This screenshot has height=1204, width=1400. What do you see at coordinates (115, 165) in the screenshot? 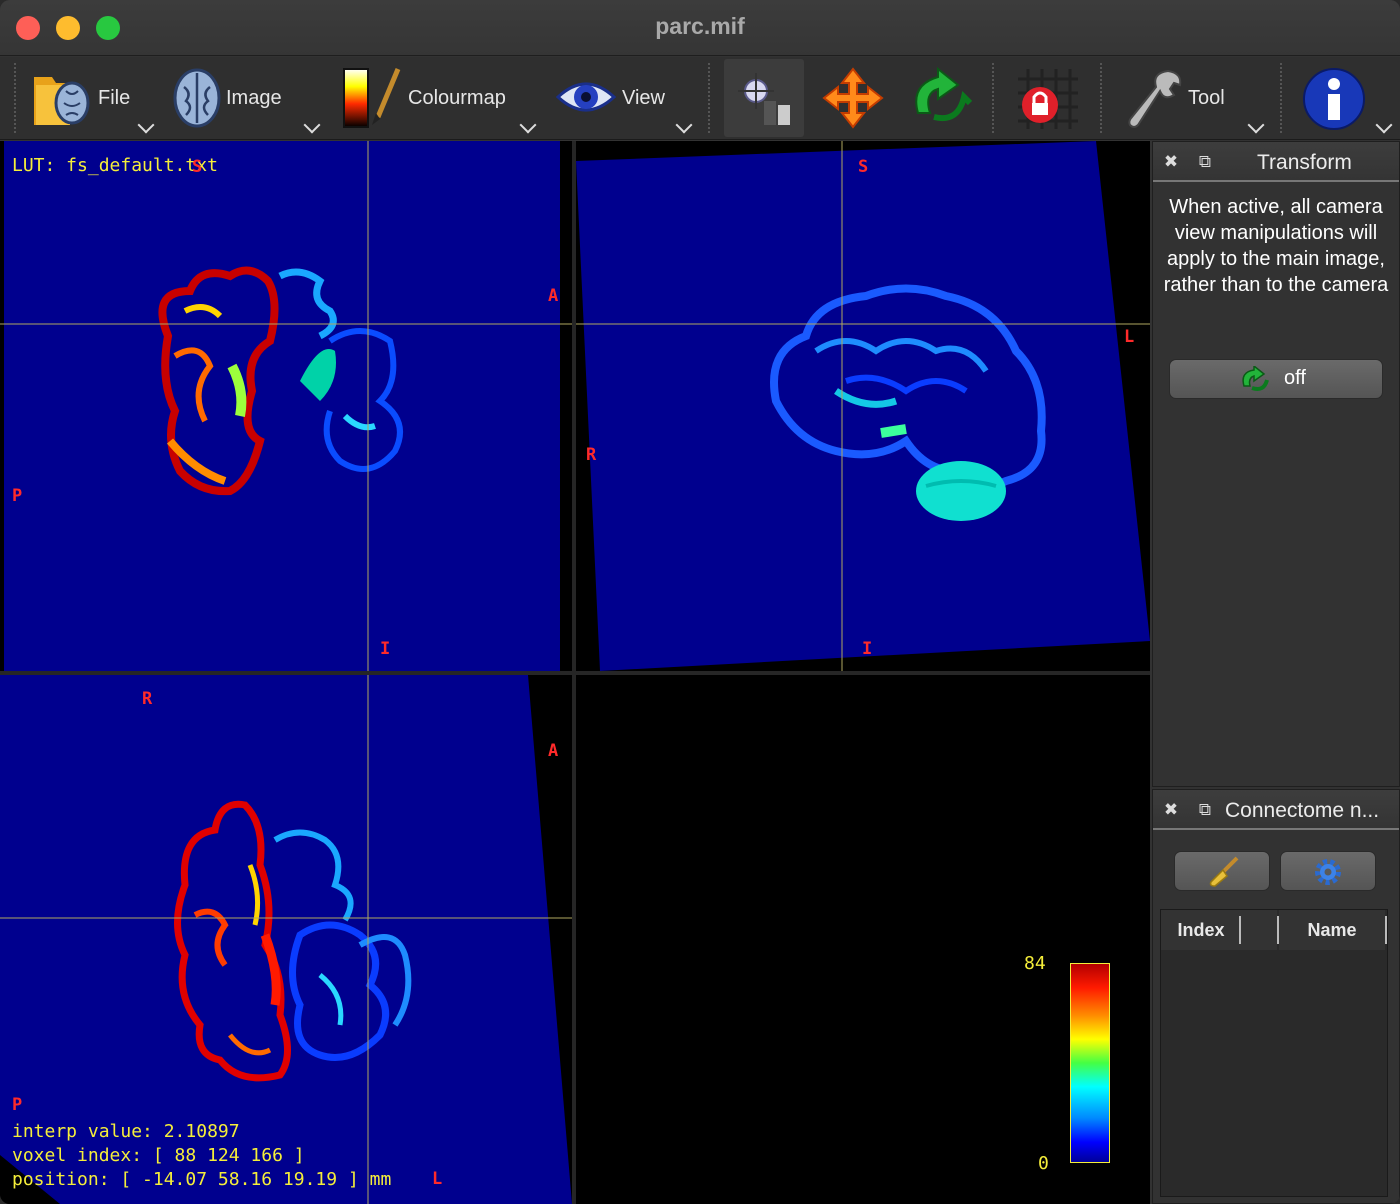
I see `lut-label: LUT: fs_default.txt` at bounding box center [115, 165].